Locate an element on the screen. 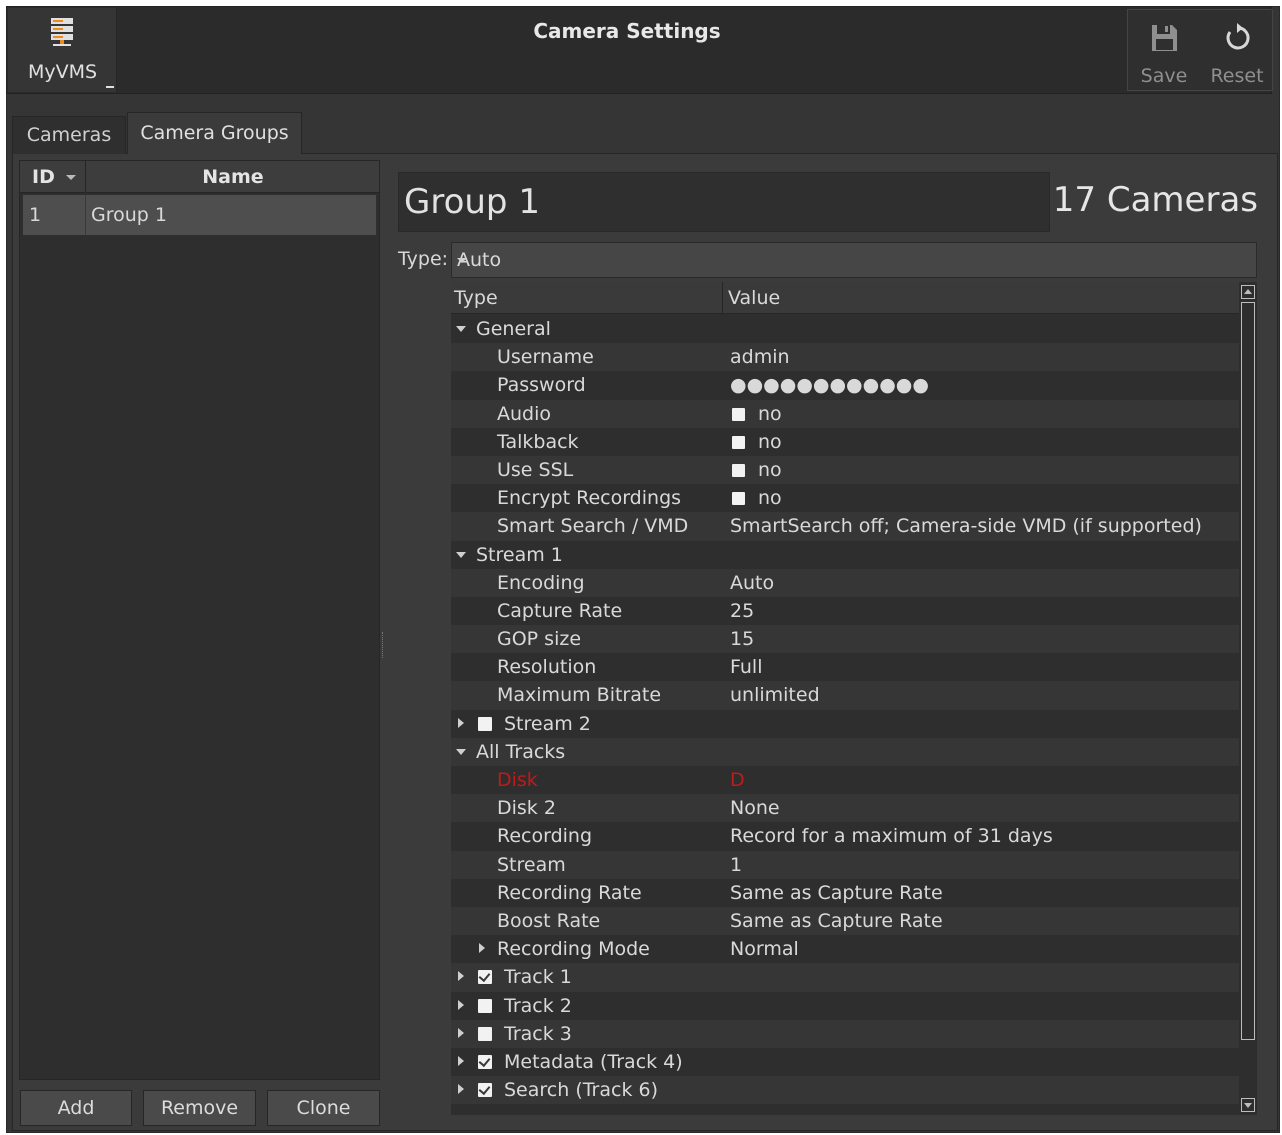 The width and height of the screenshot is (1282, 1135). tree-row-label: GOP size is located at coordinates (539, 639).